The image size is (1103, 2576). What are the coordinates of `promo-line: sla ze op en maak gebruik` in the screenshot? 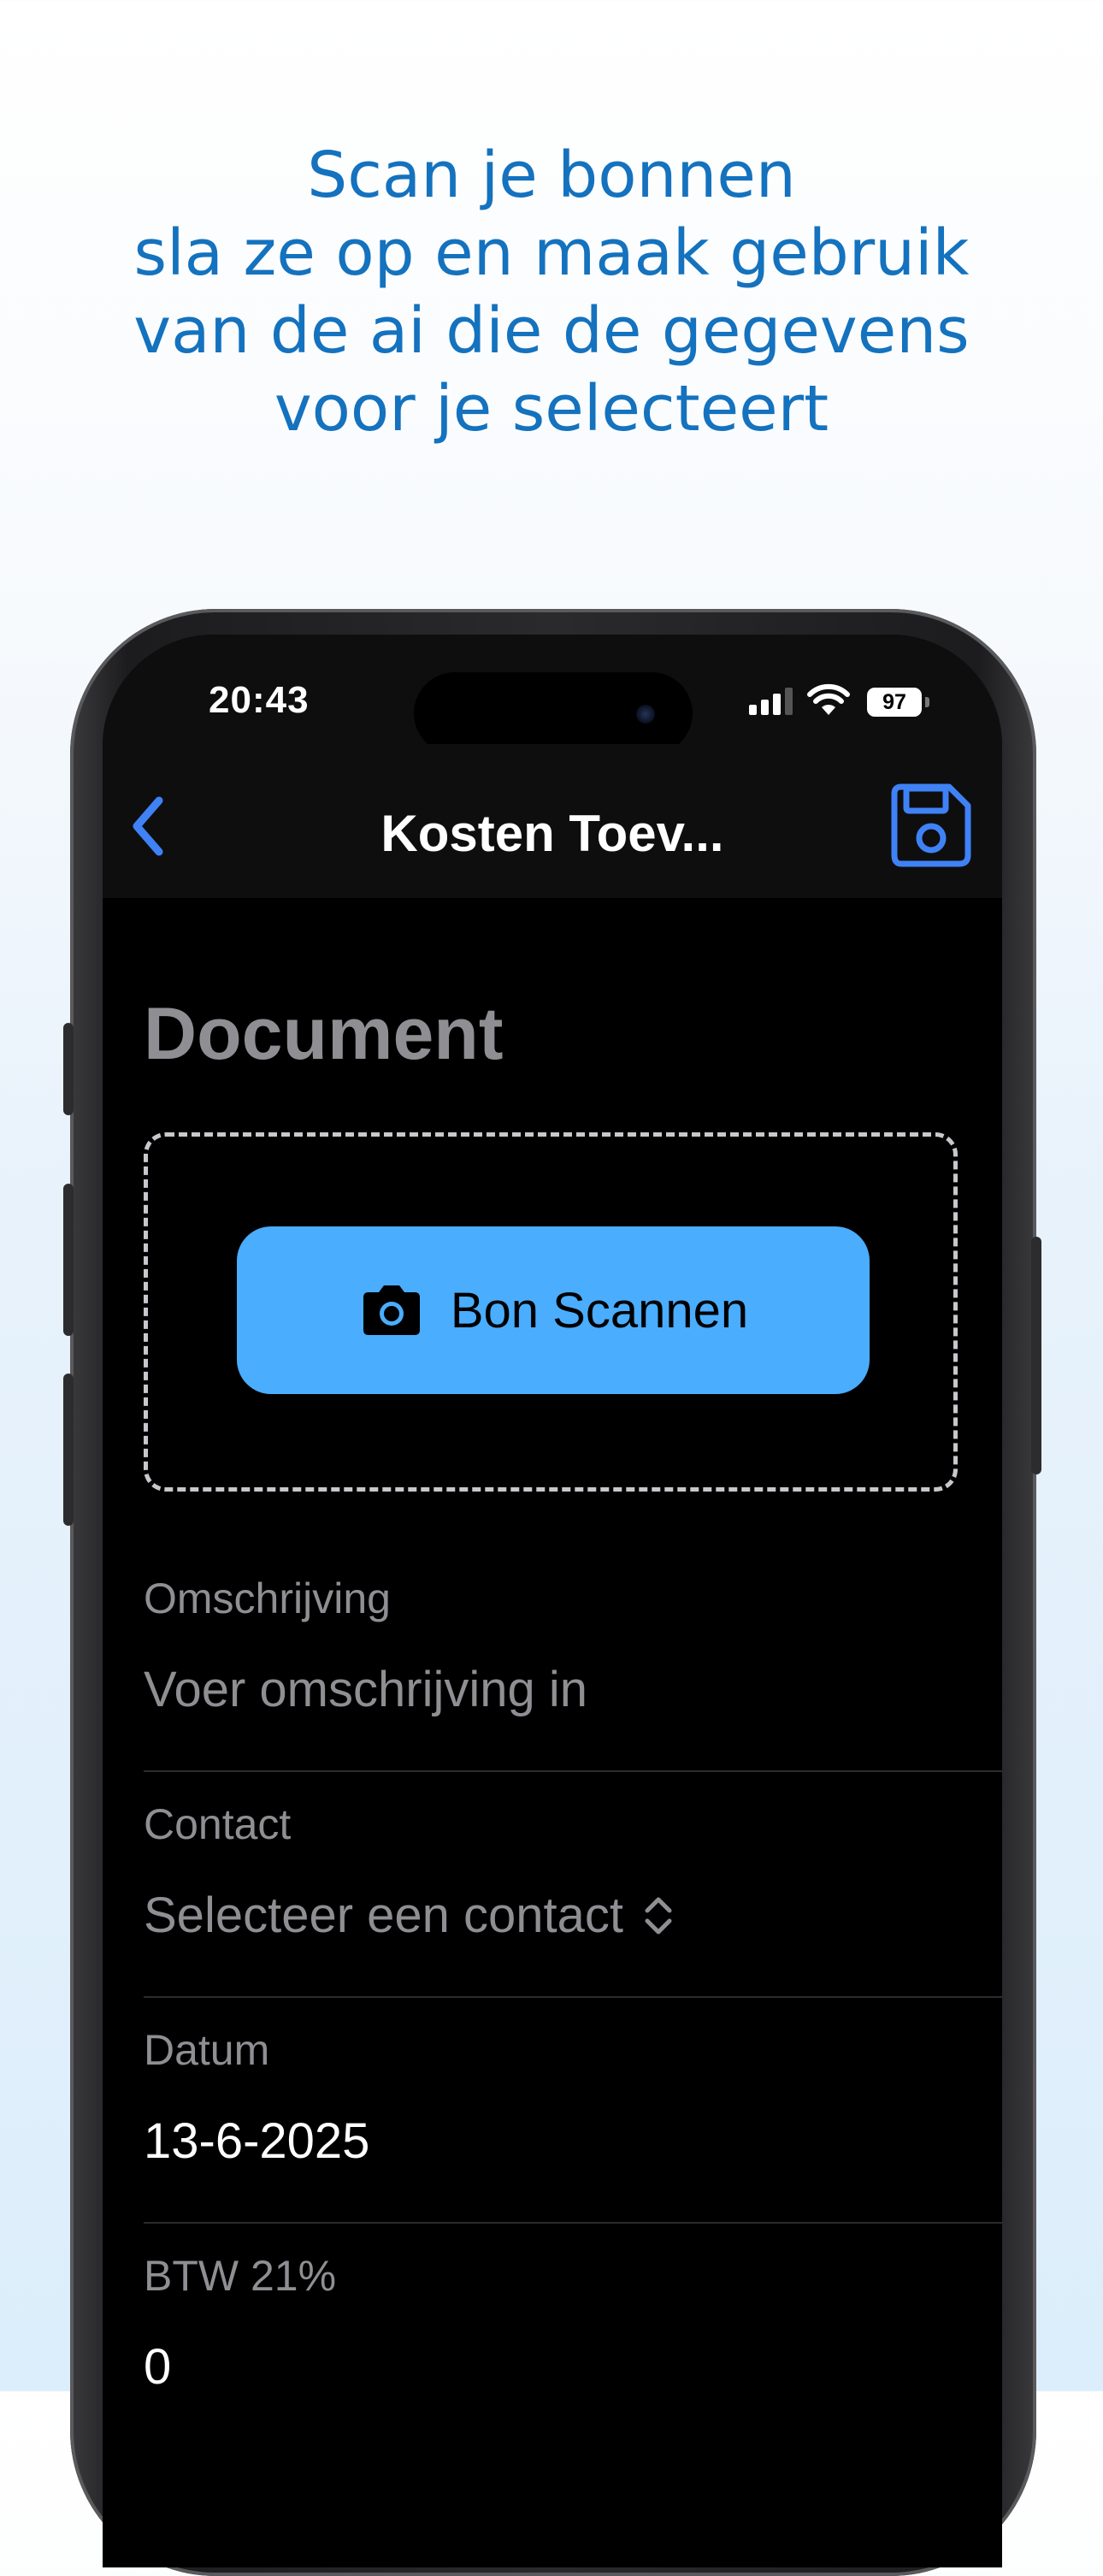 It's located at (551, 253).